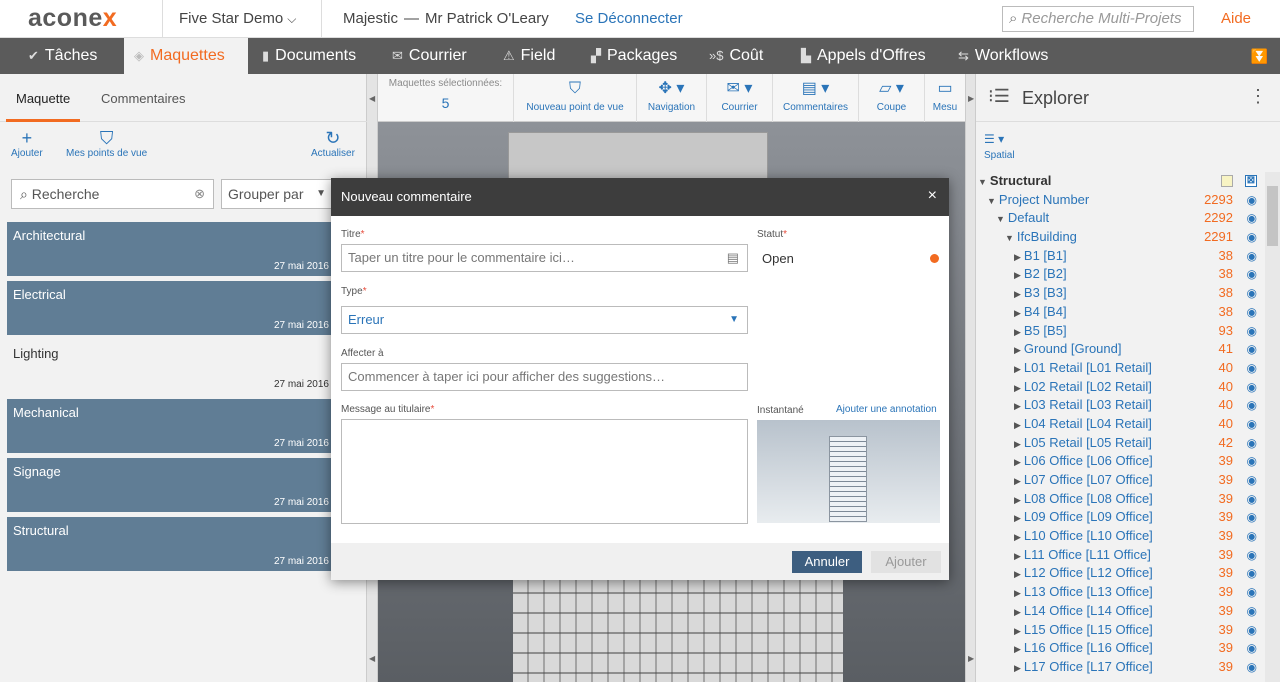 This screenshot has height=682, width=1280. What do you see at coordinates (1123, 630) in the screenshot?
I see `tree-node: ▶ L15 Office [L15 Office] 39 ◉` at bounding box center [1123, 630].